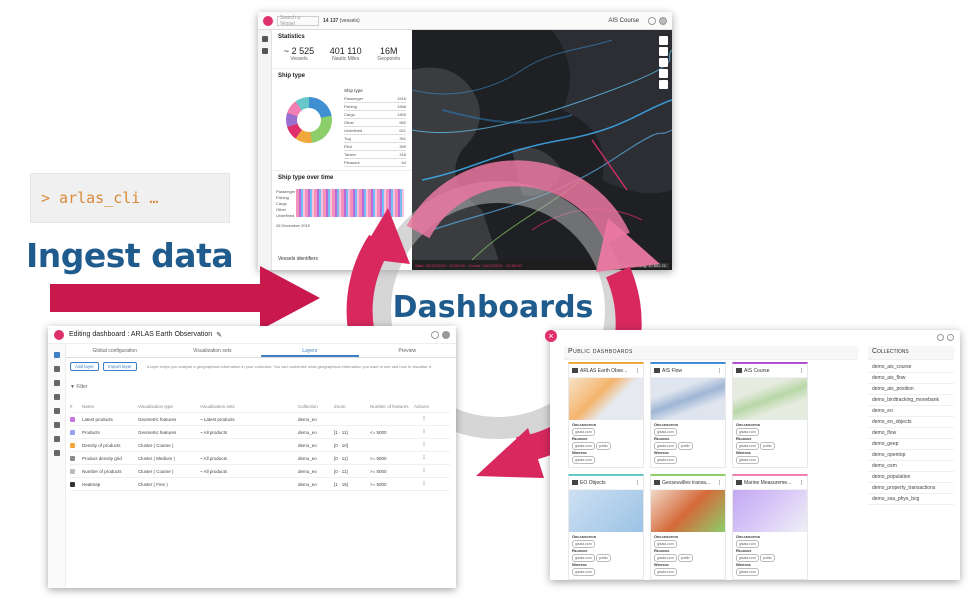 This screenshot has width=972, height=602. I want to click on filter-field: ▼ Filter, so click(78, 387).